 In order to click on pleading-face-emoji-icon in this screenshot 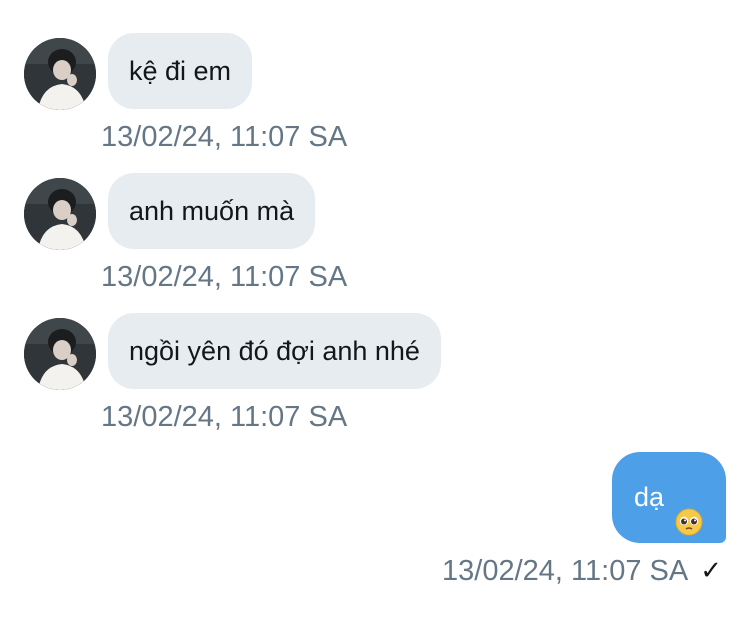, I will do `click(689, 509)`.